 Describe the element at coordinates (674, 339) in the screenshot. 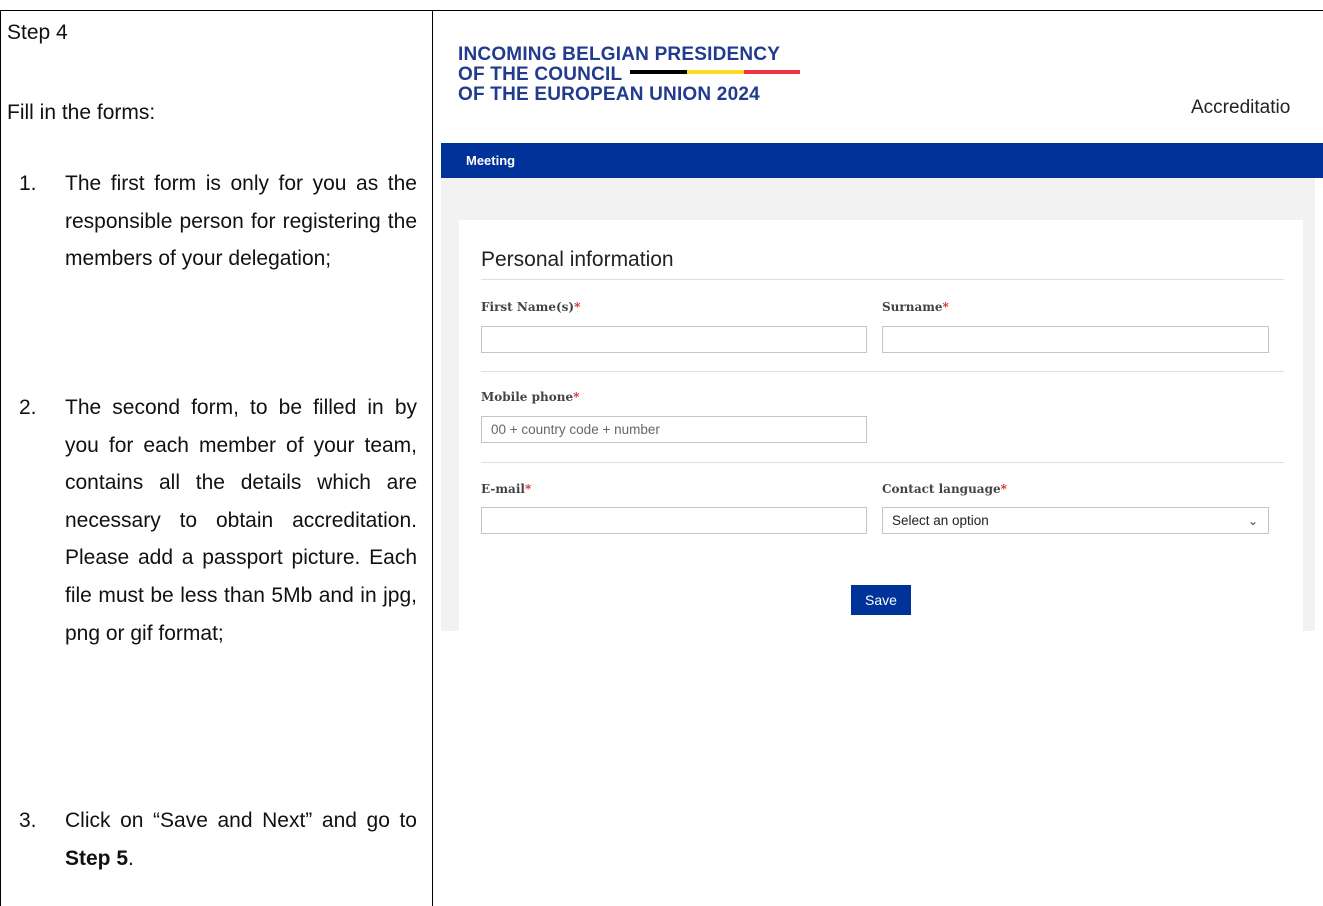

I see `first-name-input` at that location.